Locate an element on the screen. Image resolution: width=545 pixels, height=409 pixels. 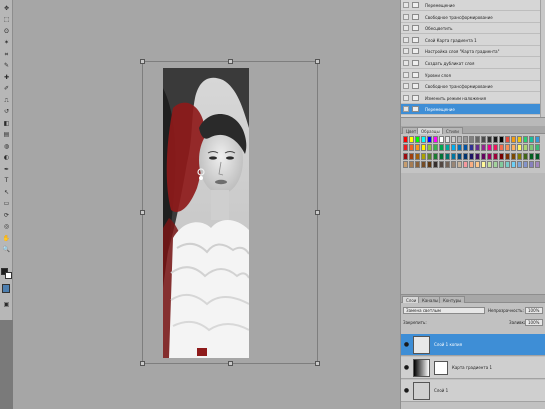
history-item: Уровни слоя is located at coordinates (473, 75).